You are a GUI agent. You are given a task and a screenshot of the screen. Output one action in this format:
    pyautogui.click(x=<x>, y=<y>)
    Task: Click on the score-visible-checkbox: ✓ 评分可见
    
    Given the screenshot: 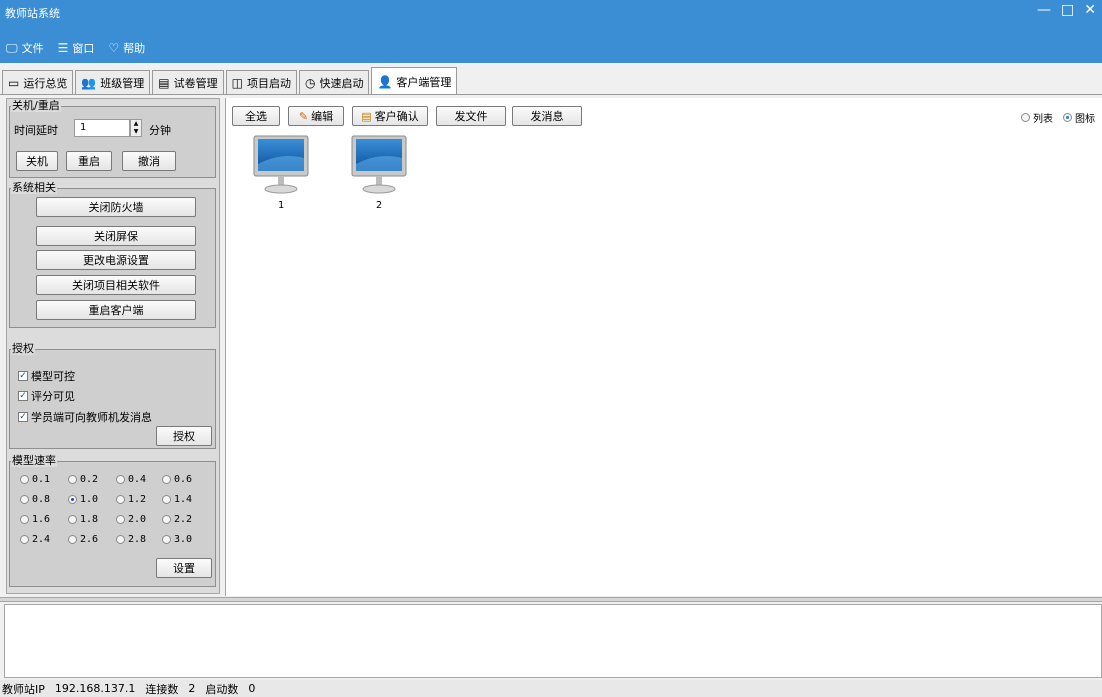 What is the action you would take?
    pyautogui.click(x=46, y=396)
    